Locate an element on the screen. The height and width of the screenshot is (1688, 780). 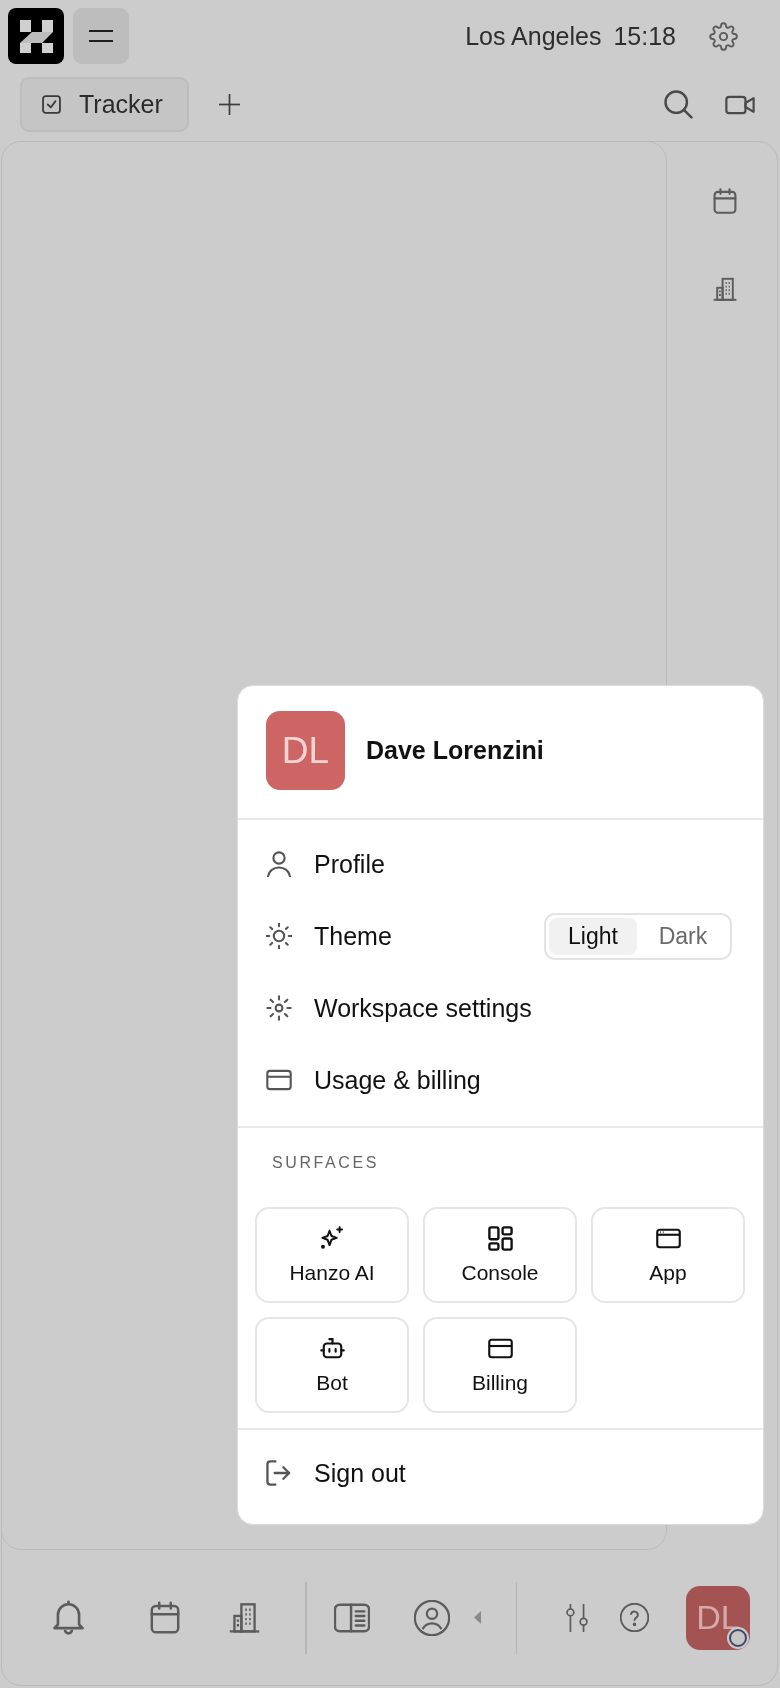
person-icon is located at coordinates (279, 864).